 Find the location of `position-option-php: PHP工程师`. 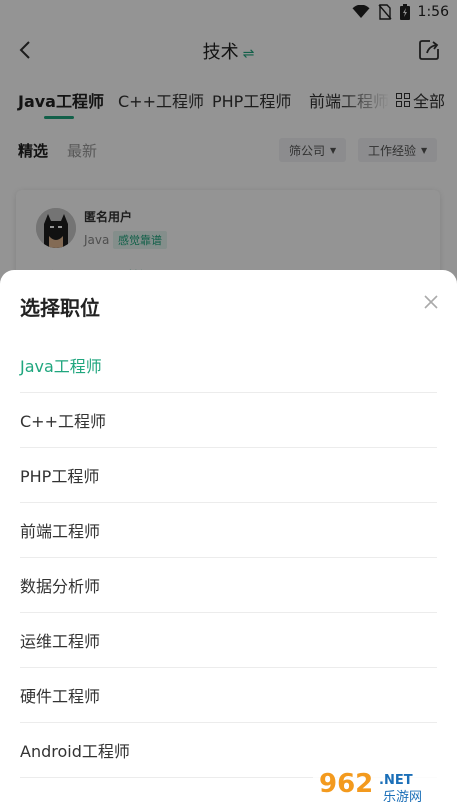

position-option-php: PHP工程师 is located at coordinates (228, 475).